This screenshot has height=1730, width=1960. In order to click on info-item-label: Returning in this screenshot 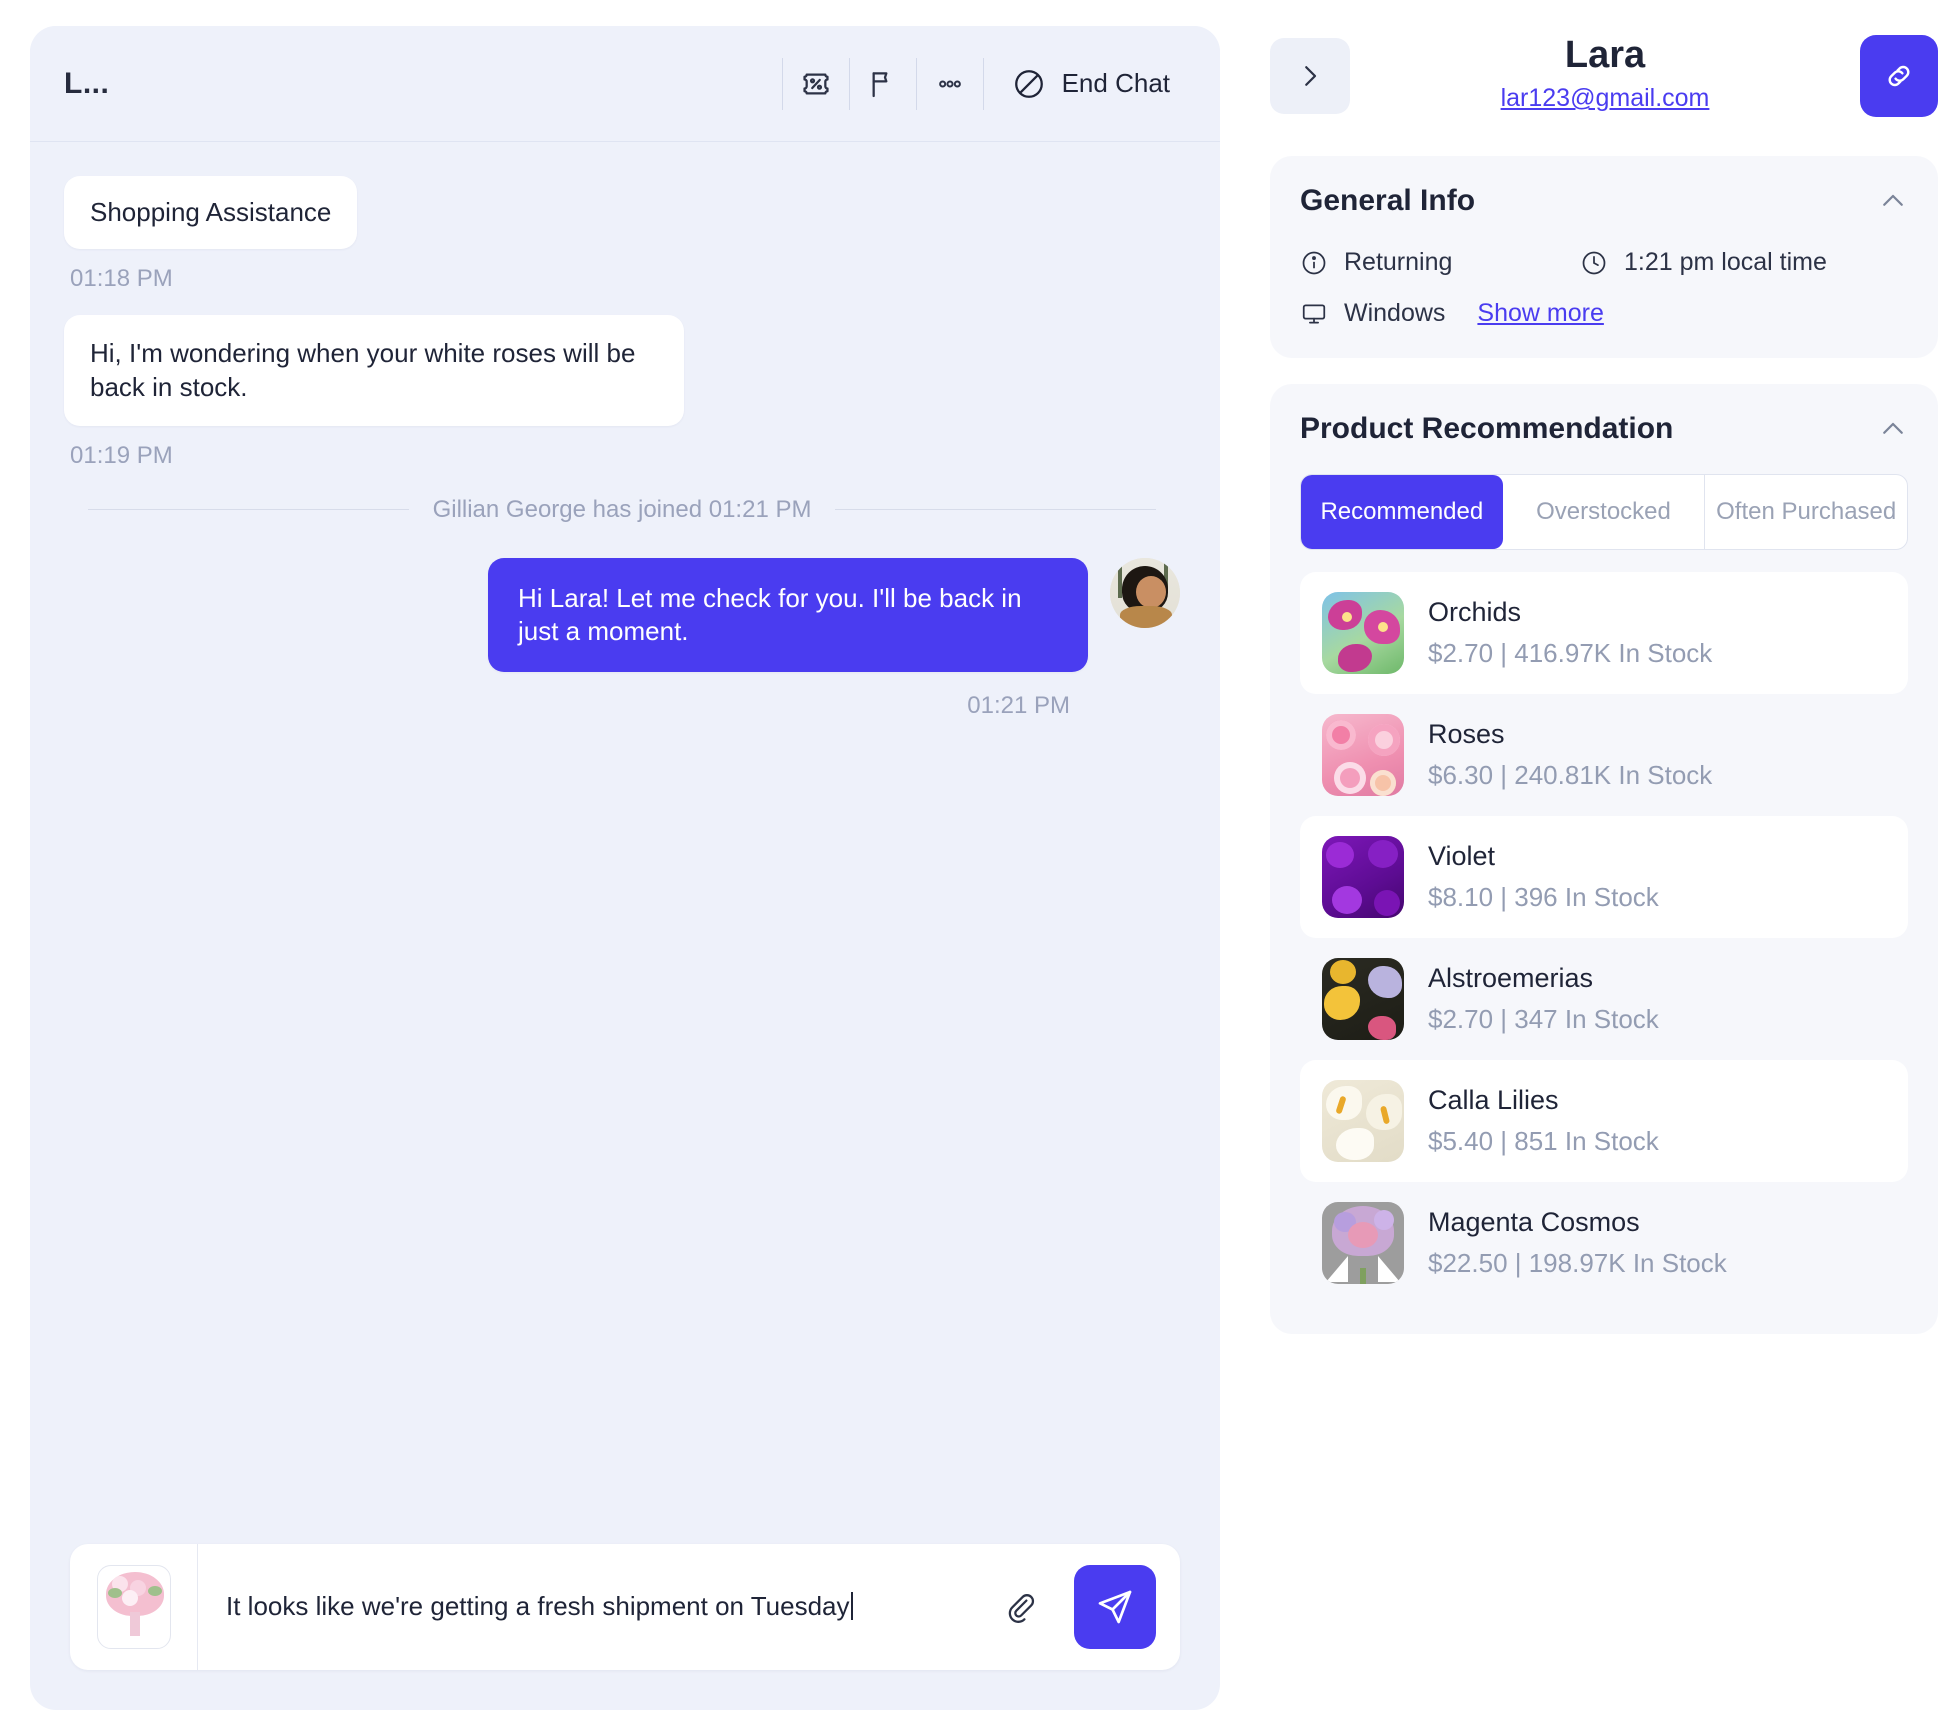, I will do `click(1398, 262)`.